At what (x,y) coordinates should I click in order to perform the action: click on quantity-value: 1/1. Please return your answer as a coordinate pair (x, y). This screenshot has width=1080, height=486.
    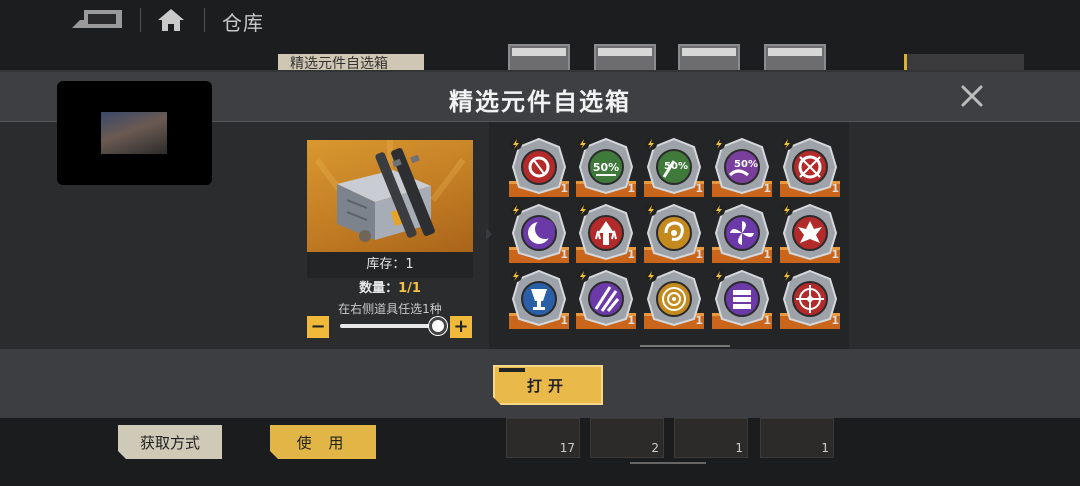
    Looking at the image, I should click on (409, 288).